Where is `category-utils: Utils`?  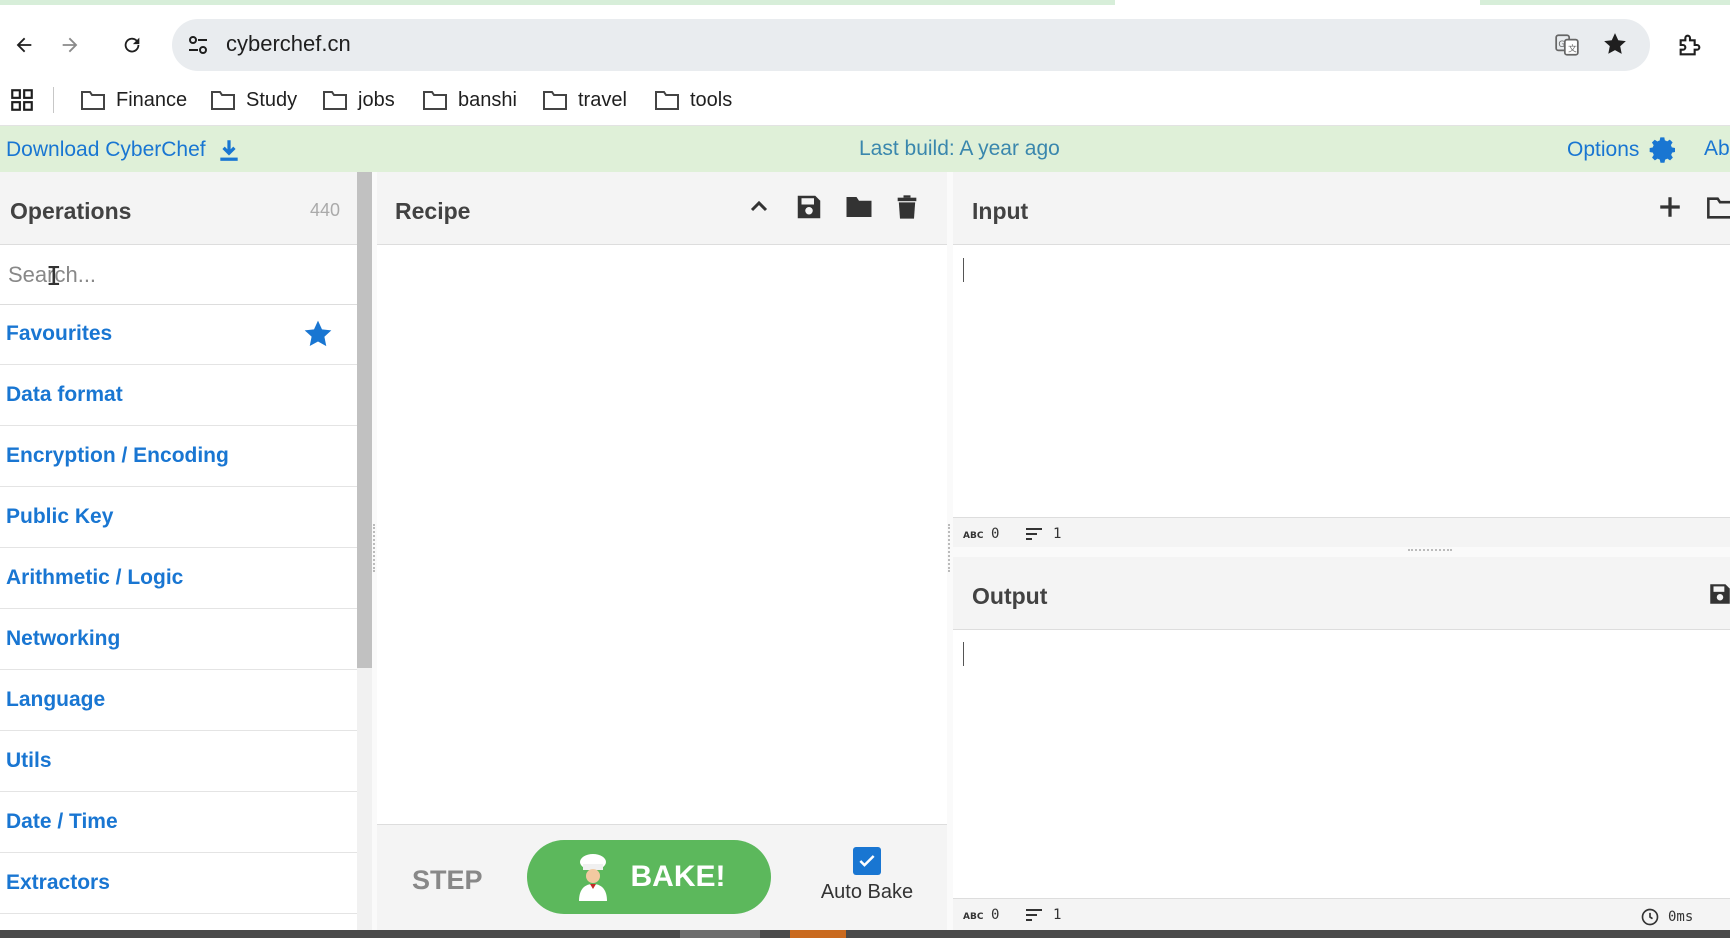
category-utils: Utils is located at coordinates (178, 761).